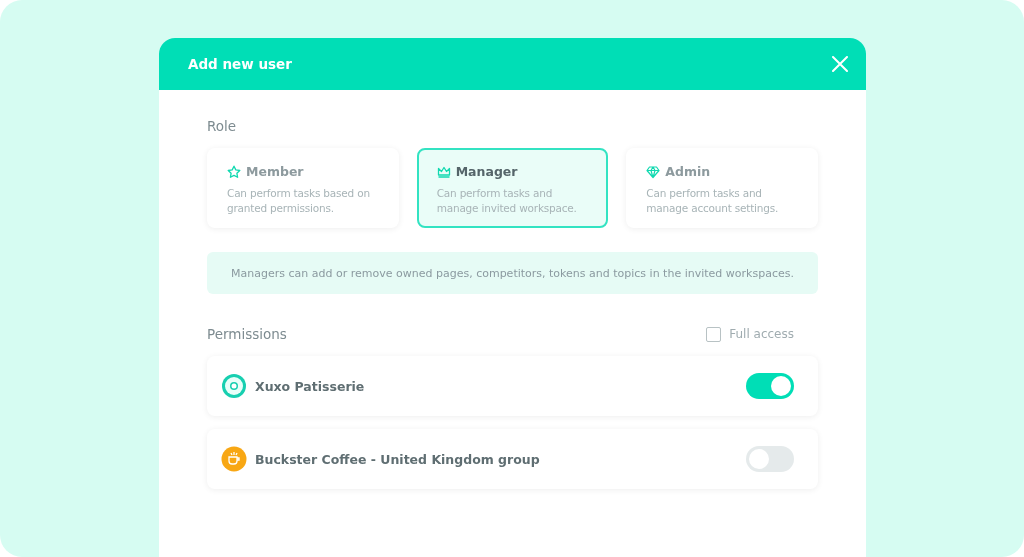  What do you see at coordinates (234, 459) in the screenshot?
I see `coffee-avatar-icon` at bounding box center [234, 459].